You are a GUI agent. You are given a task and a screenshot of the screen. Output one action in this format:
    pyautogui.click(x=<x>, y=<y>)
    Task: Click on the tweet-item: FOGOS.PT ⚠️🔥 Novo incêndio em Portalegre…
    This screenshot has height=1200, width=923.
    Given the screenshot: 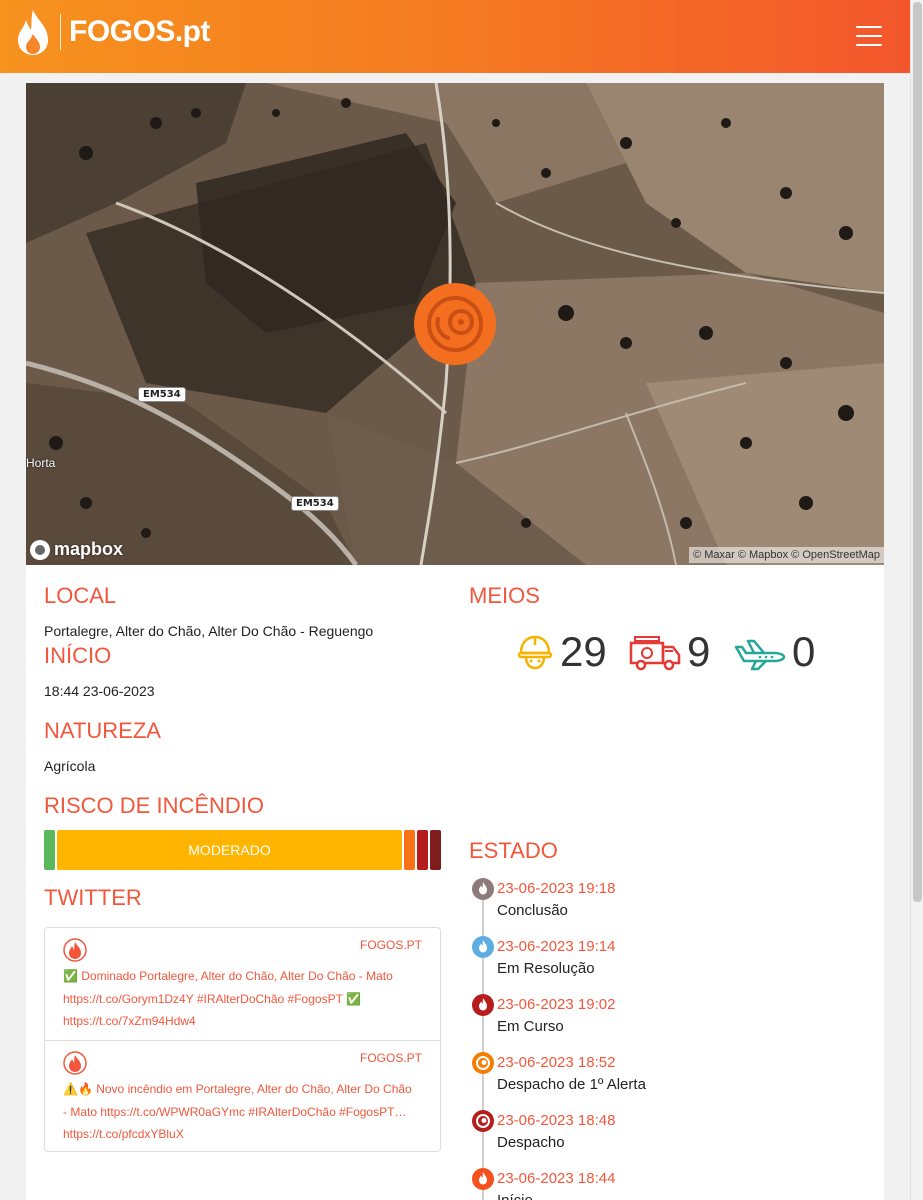 What is the action you would take?
    pyautogui.click(x=242, y=1096)
    